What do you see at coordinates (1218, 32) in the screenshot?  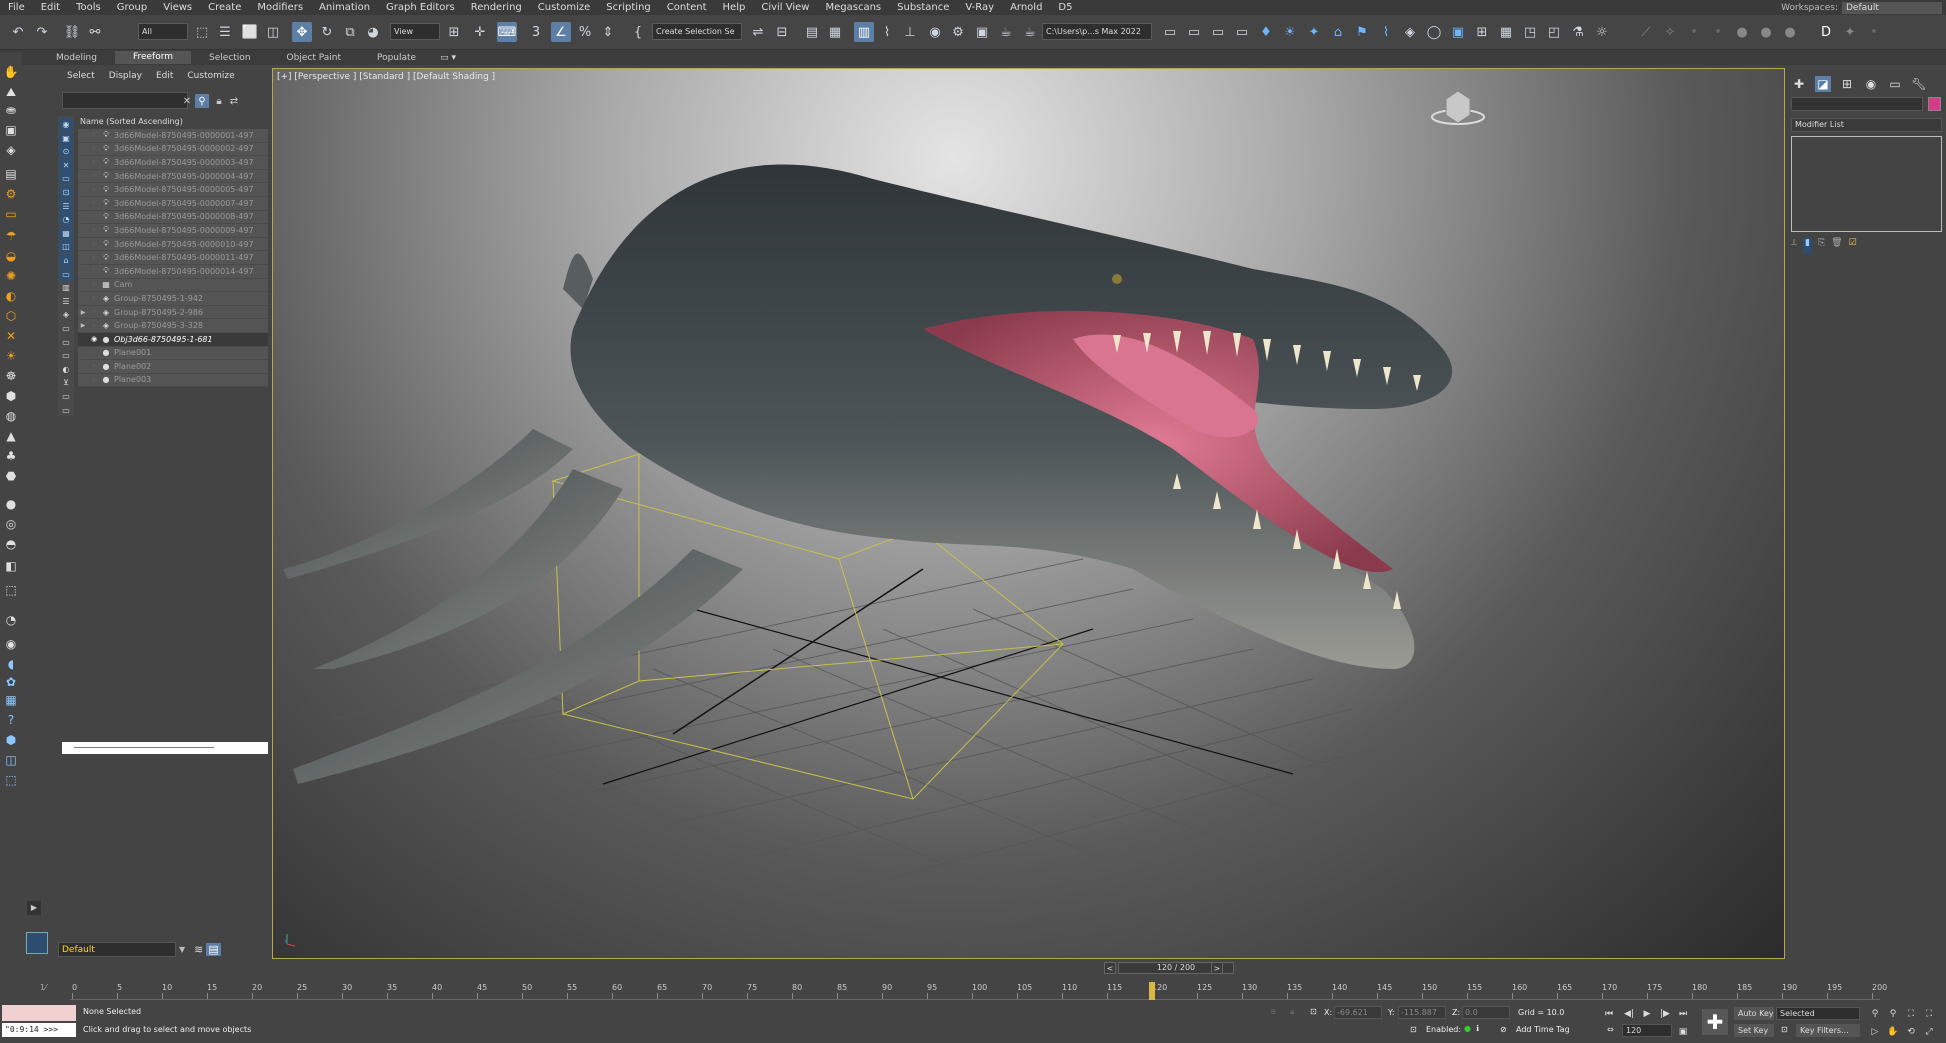 I see `folder-icon: ▭` at bounding box center [1218, 32].